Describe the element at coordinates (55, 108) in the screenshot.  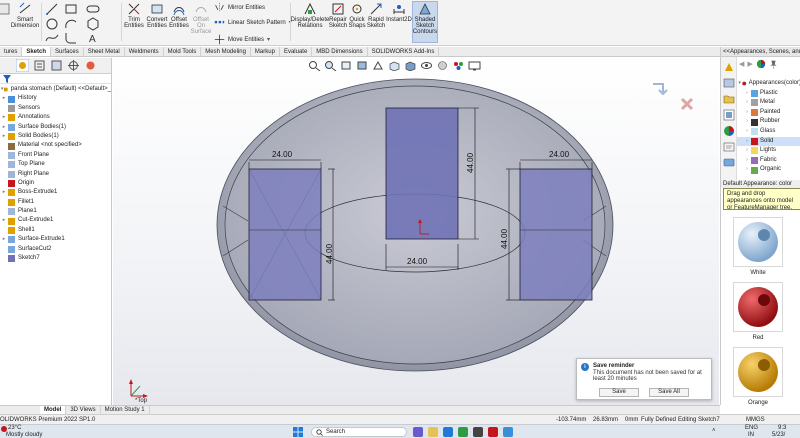
I see `tree-item: Sensors` at that location.